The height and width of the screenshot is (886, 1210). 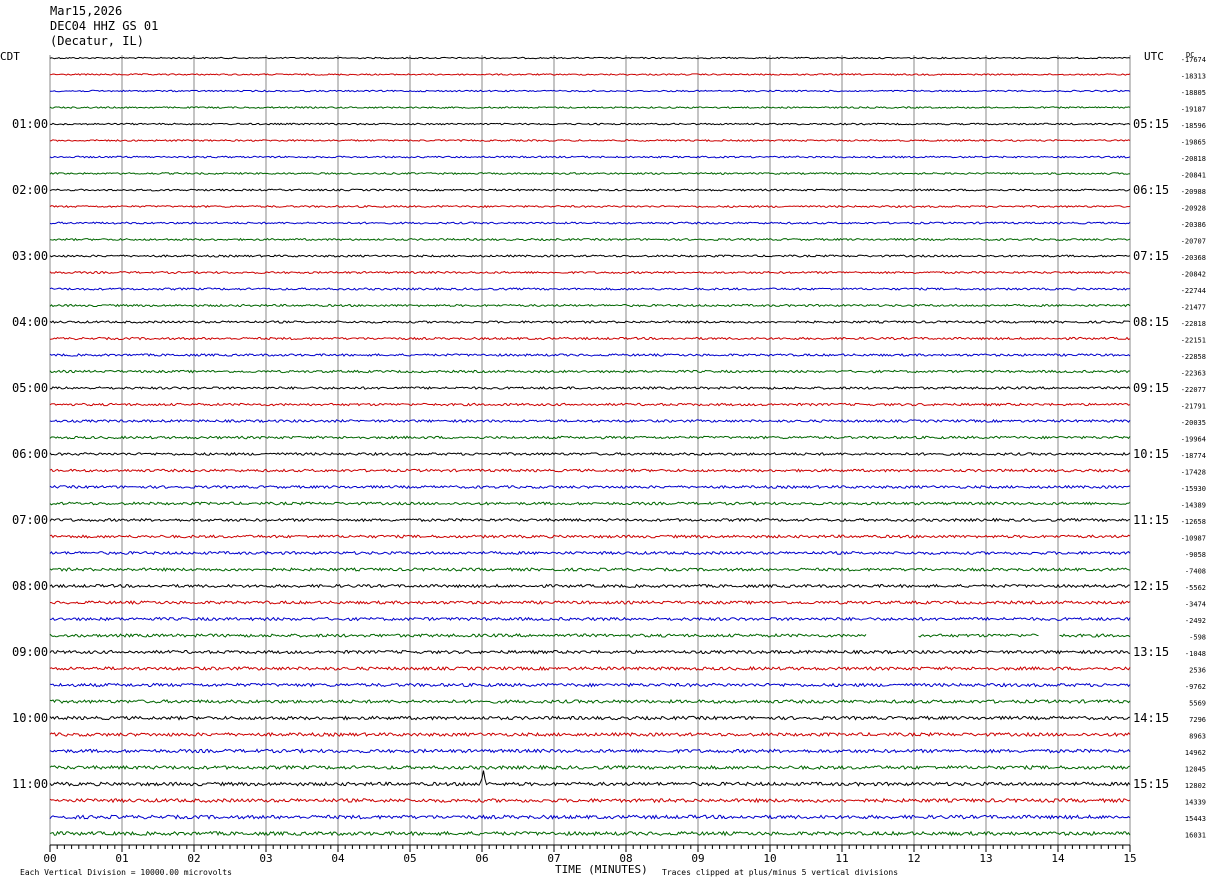 I want to click on trace-offset-label: -20707, so click(x=1193, y=242).